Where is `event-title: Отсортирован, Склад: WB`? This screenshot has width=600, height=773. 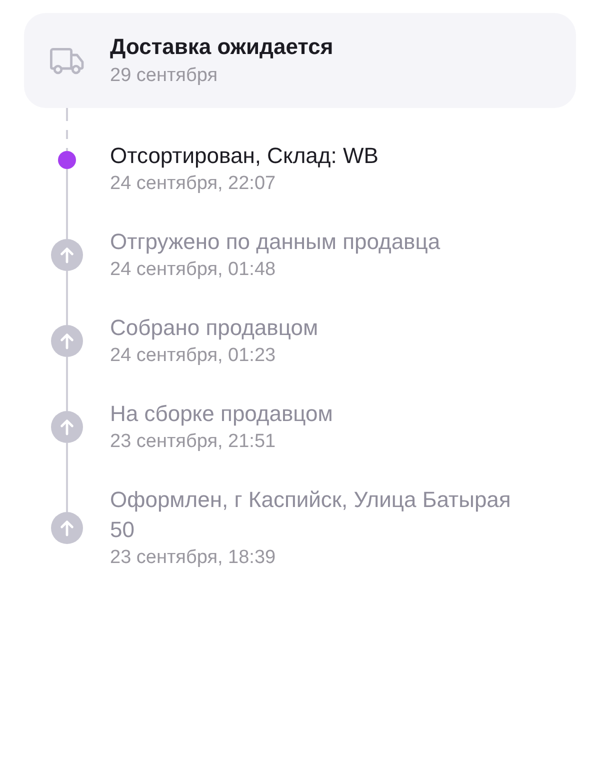 event-title: Отсортирован, Склад: WB is located at coordinates (244, 156).